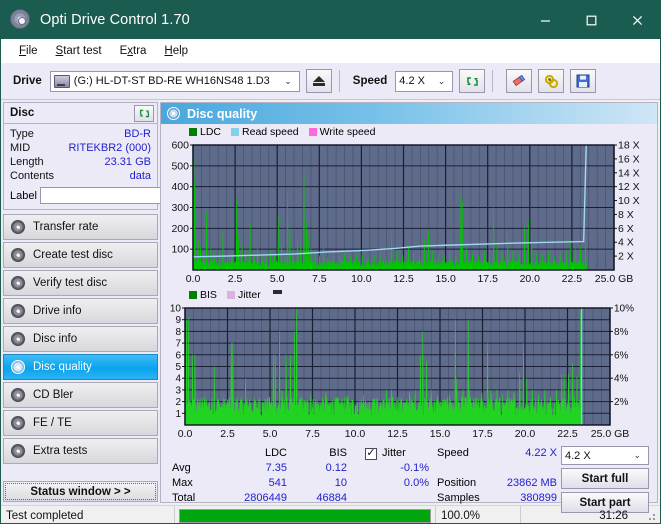  What do you see at coordinates (178, 402) in the screenshot?
I see `svg-text: 2` at bounding box center [178, 402].